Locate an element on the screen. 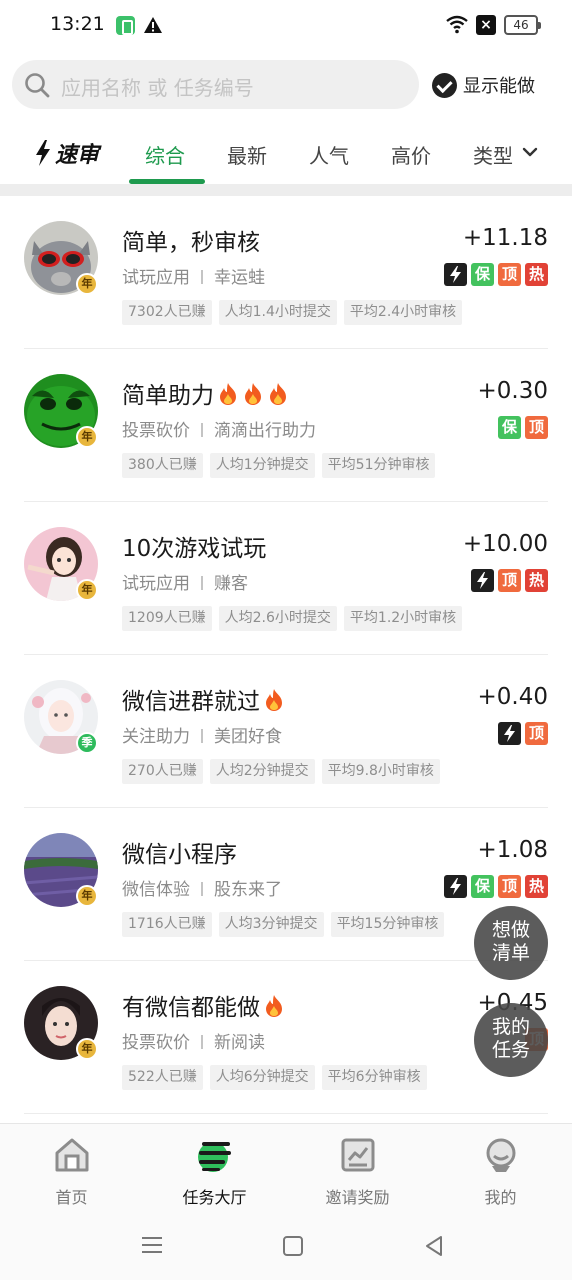 The width and height of the screenshot is (572, 1280). search-icon is located at coordinates (37, 85).